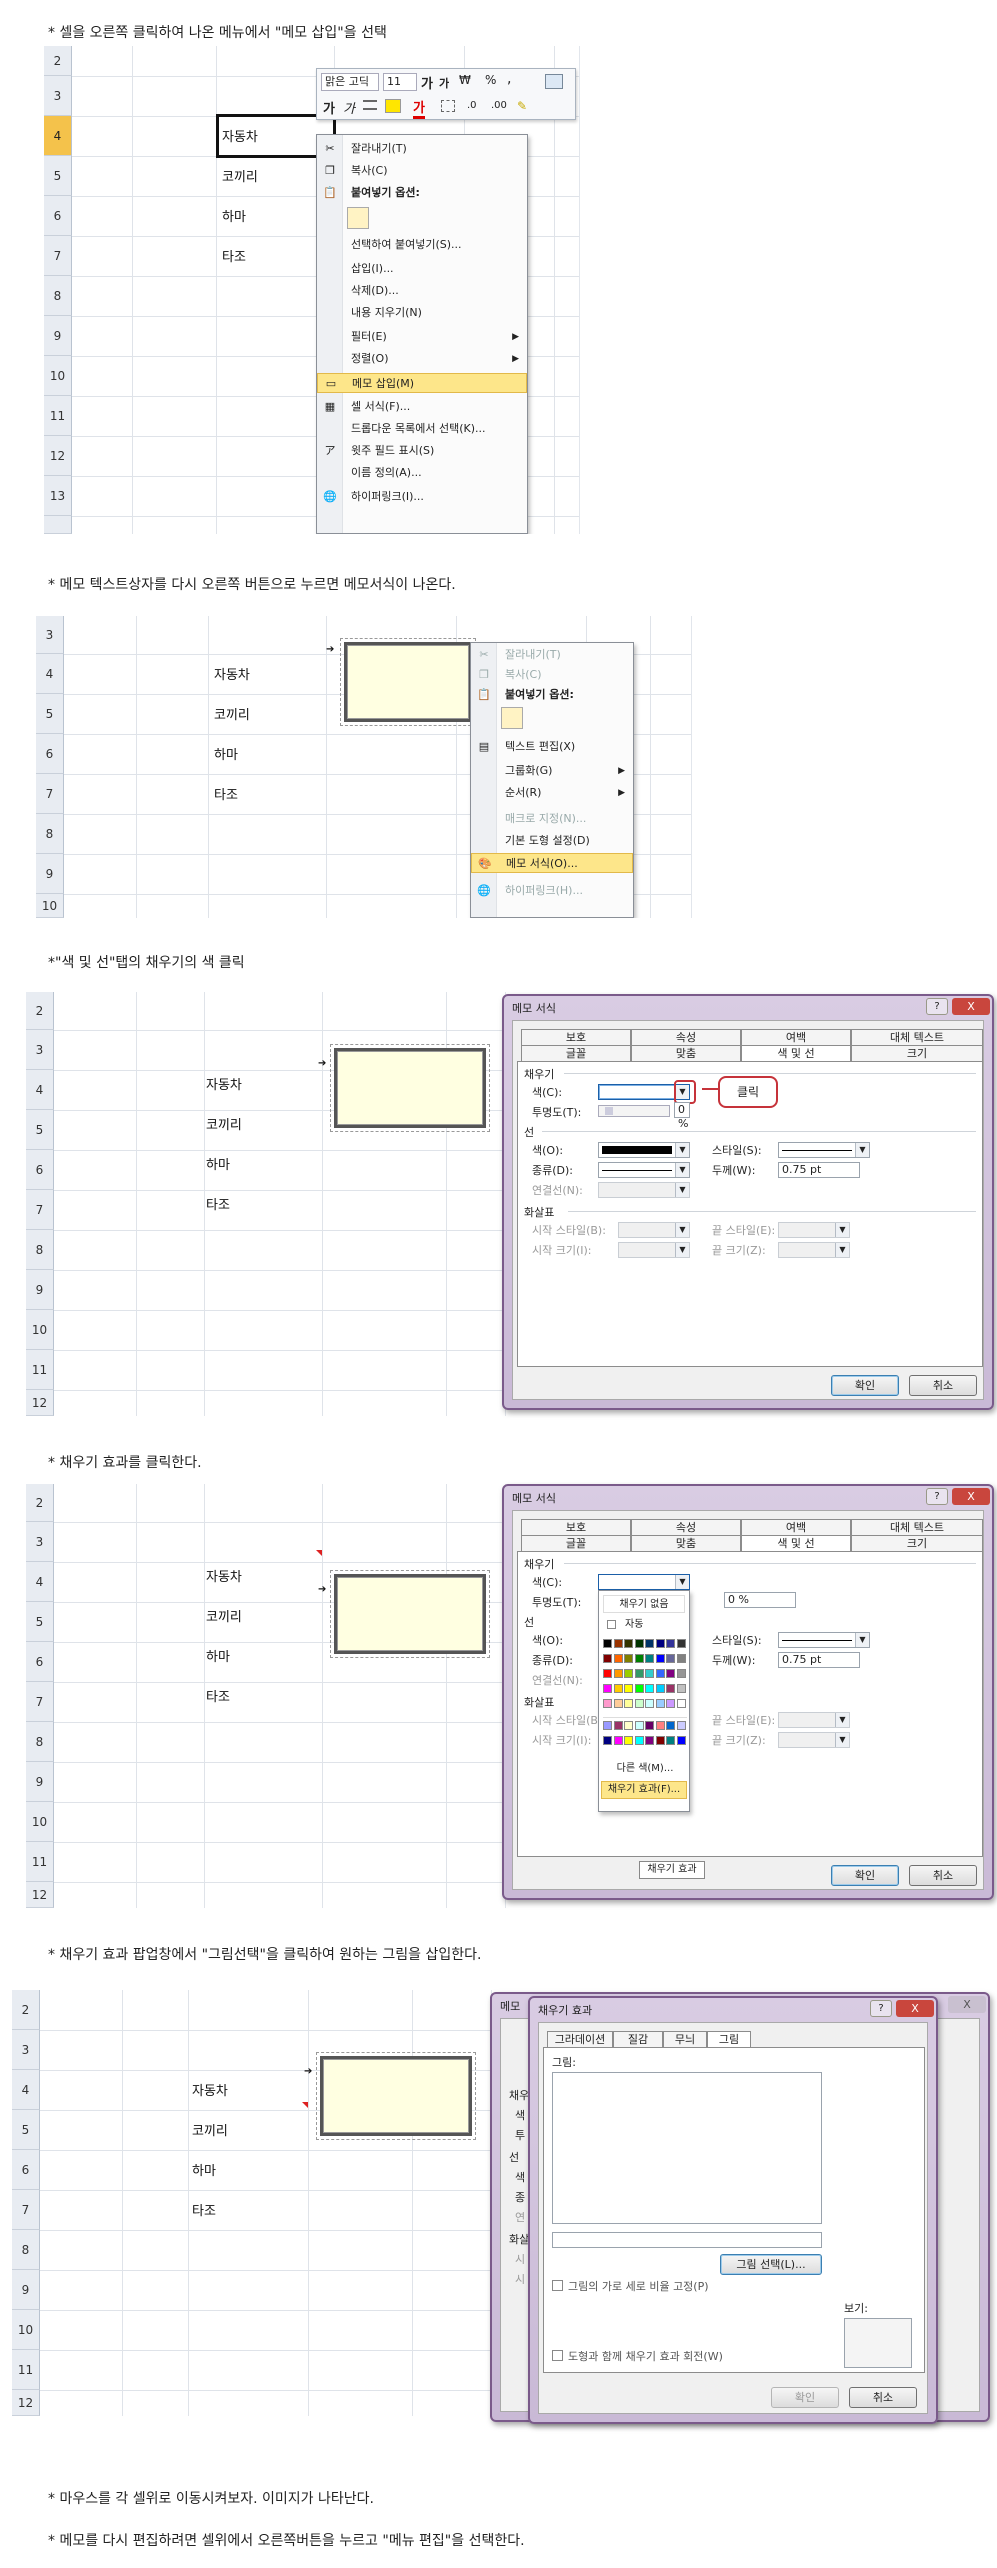 This screenshot has height=2568, width=997. Describe the element at coordinates (50, 906) in the screenshot. I see `row-header: 10` at that location.